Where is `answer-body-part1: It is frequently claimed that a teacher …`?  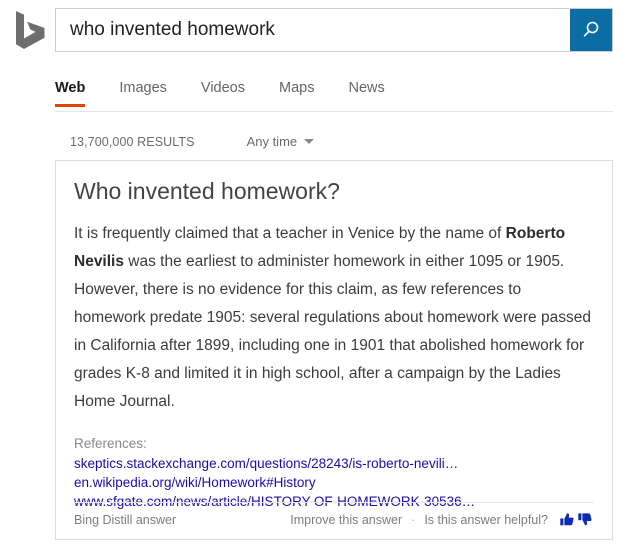
answer-body-part1: It is frequently claimed that a teacher … is located at coordinates (290, 233).